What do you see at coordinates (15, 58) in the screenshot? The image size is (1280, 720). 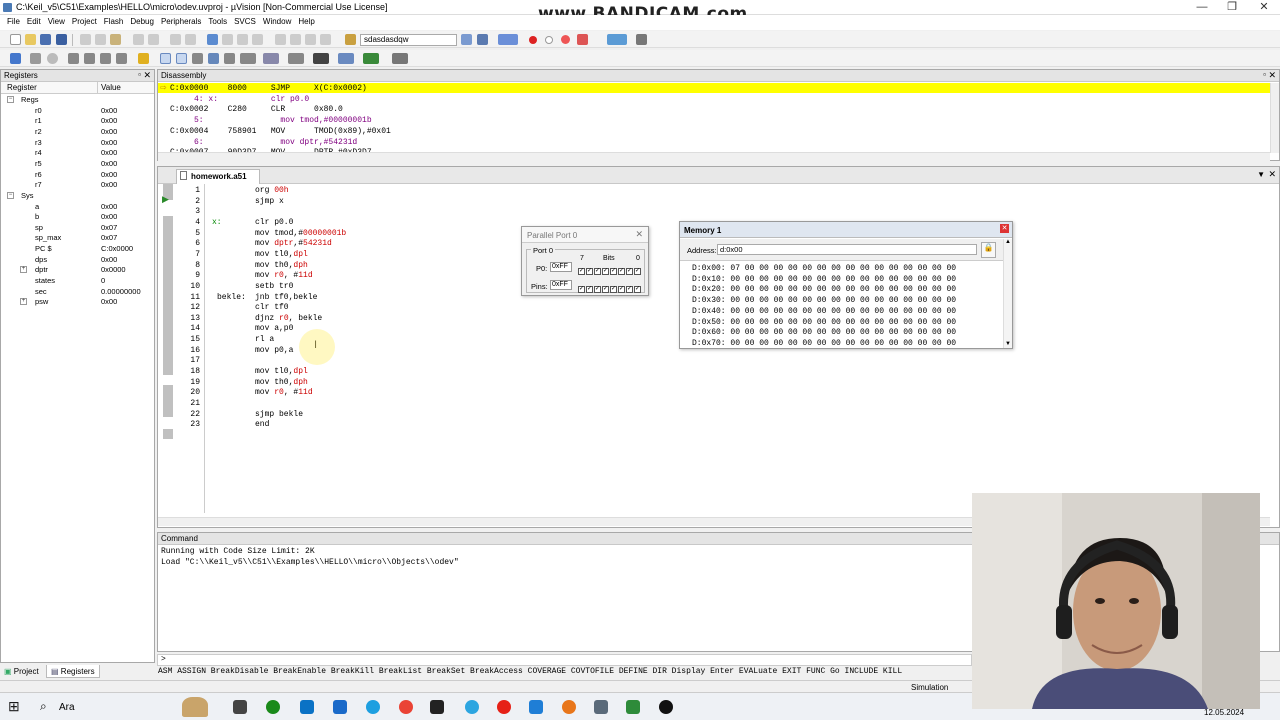 I see `reset-cpu-icon` at bounding box center [15, 58].